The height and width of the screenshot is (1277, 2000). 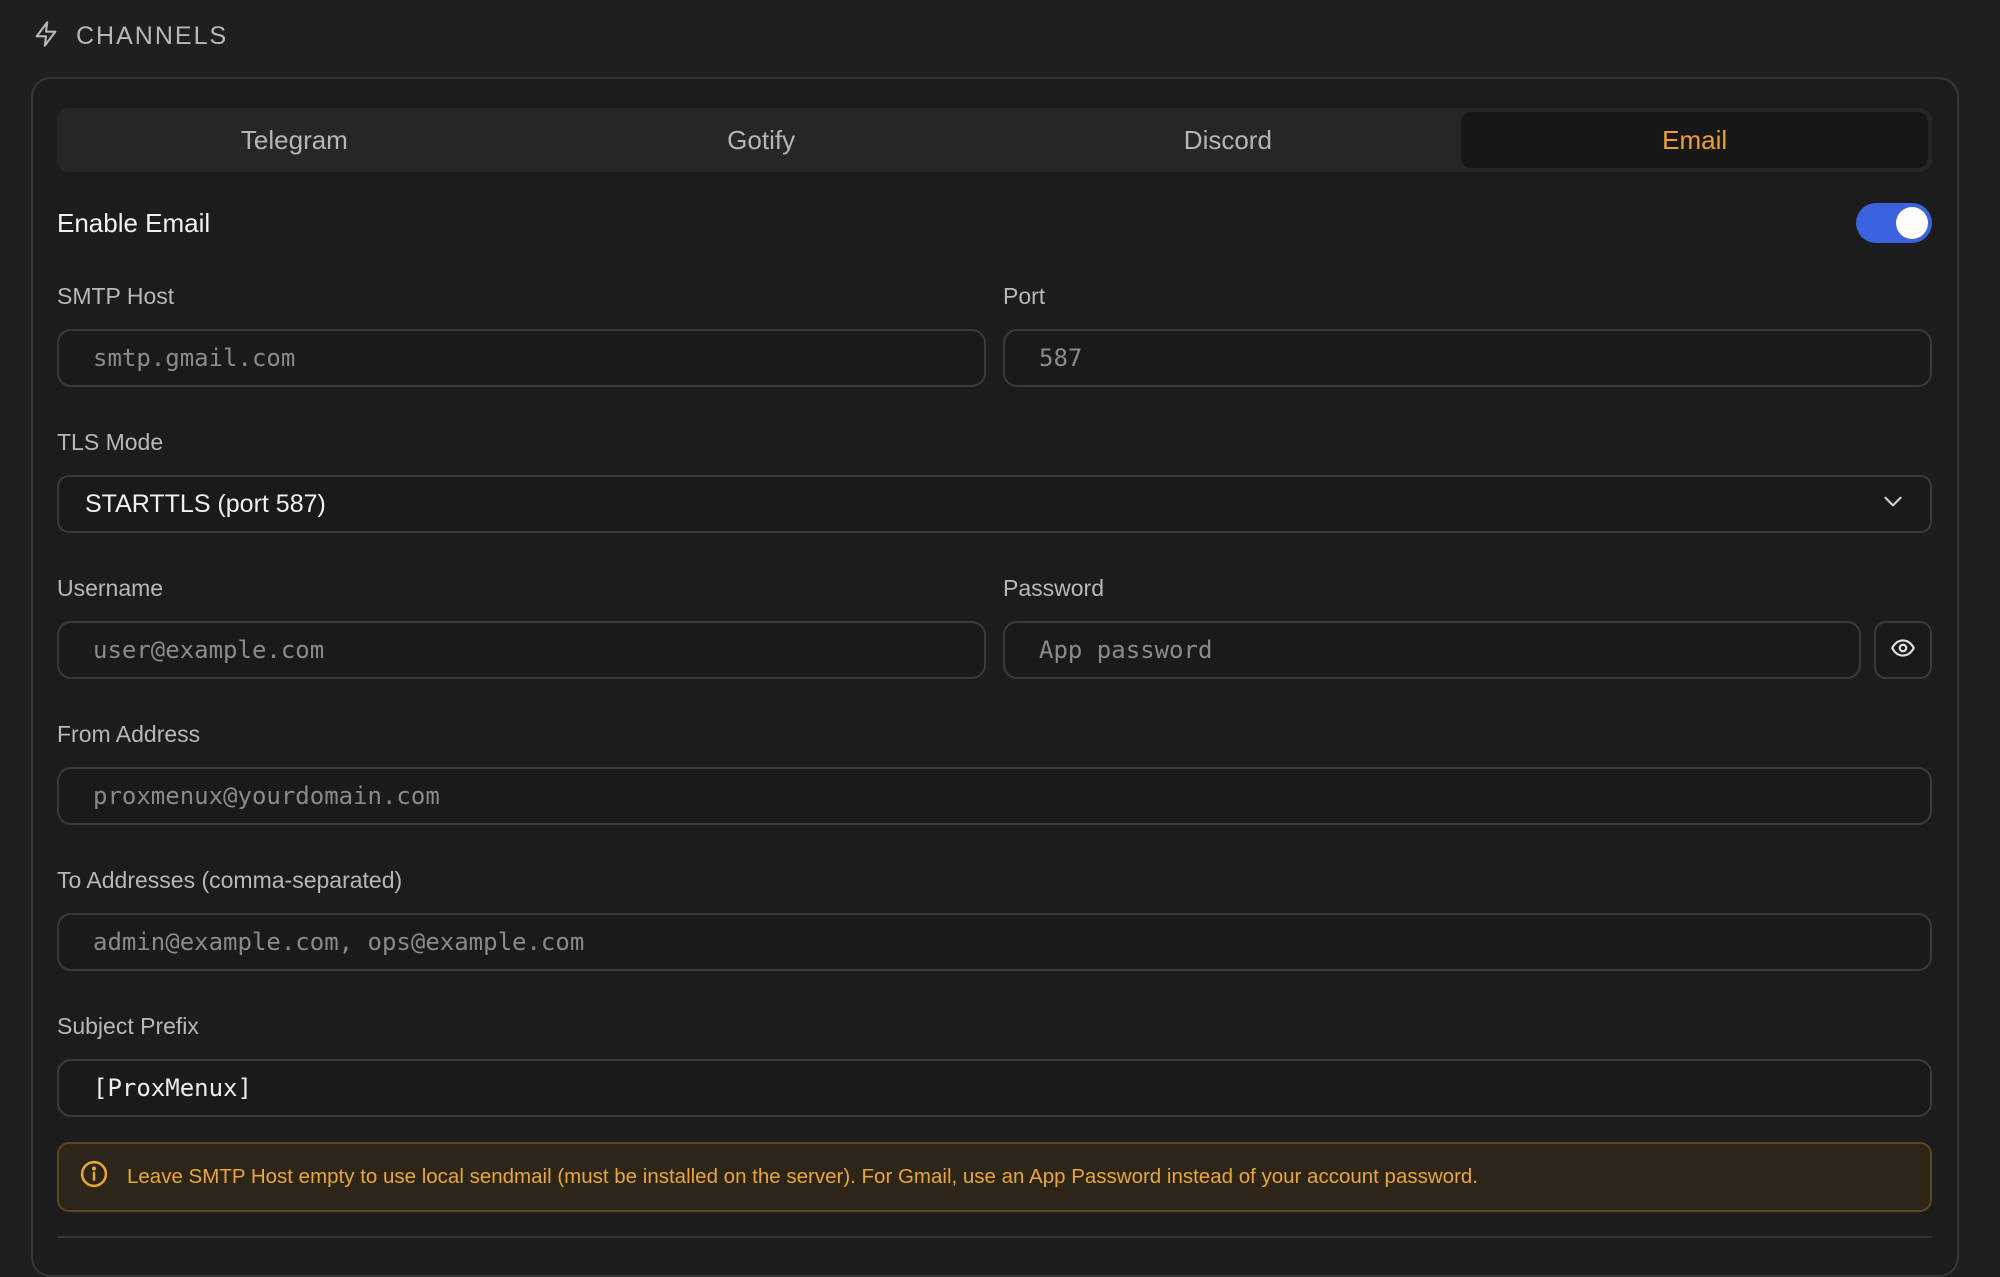 What do you see at coordinates (1894, 223) in the screenshot?
I see `enable-email-toggle` at bounding box center [1894, 223].